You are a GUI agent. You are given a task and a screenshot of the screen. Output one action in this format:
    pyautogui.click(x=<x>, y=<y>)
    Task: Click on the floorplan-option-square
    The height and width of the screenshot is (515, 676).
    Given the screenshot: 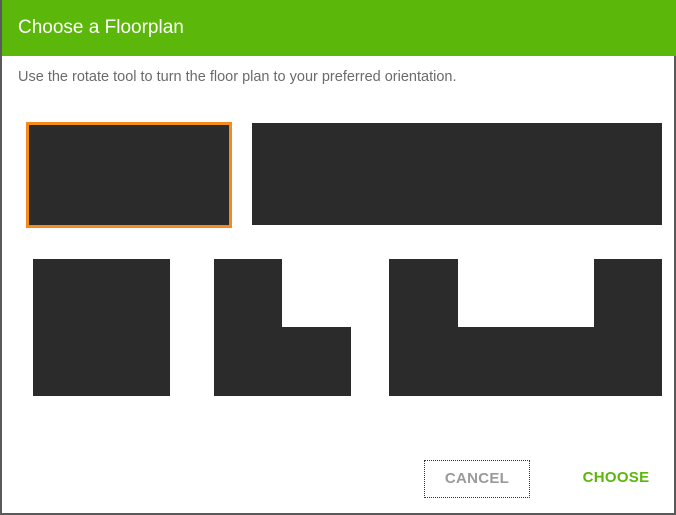 What is the action you would take?
    pyautogui.click(x=101, y=327)
    